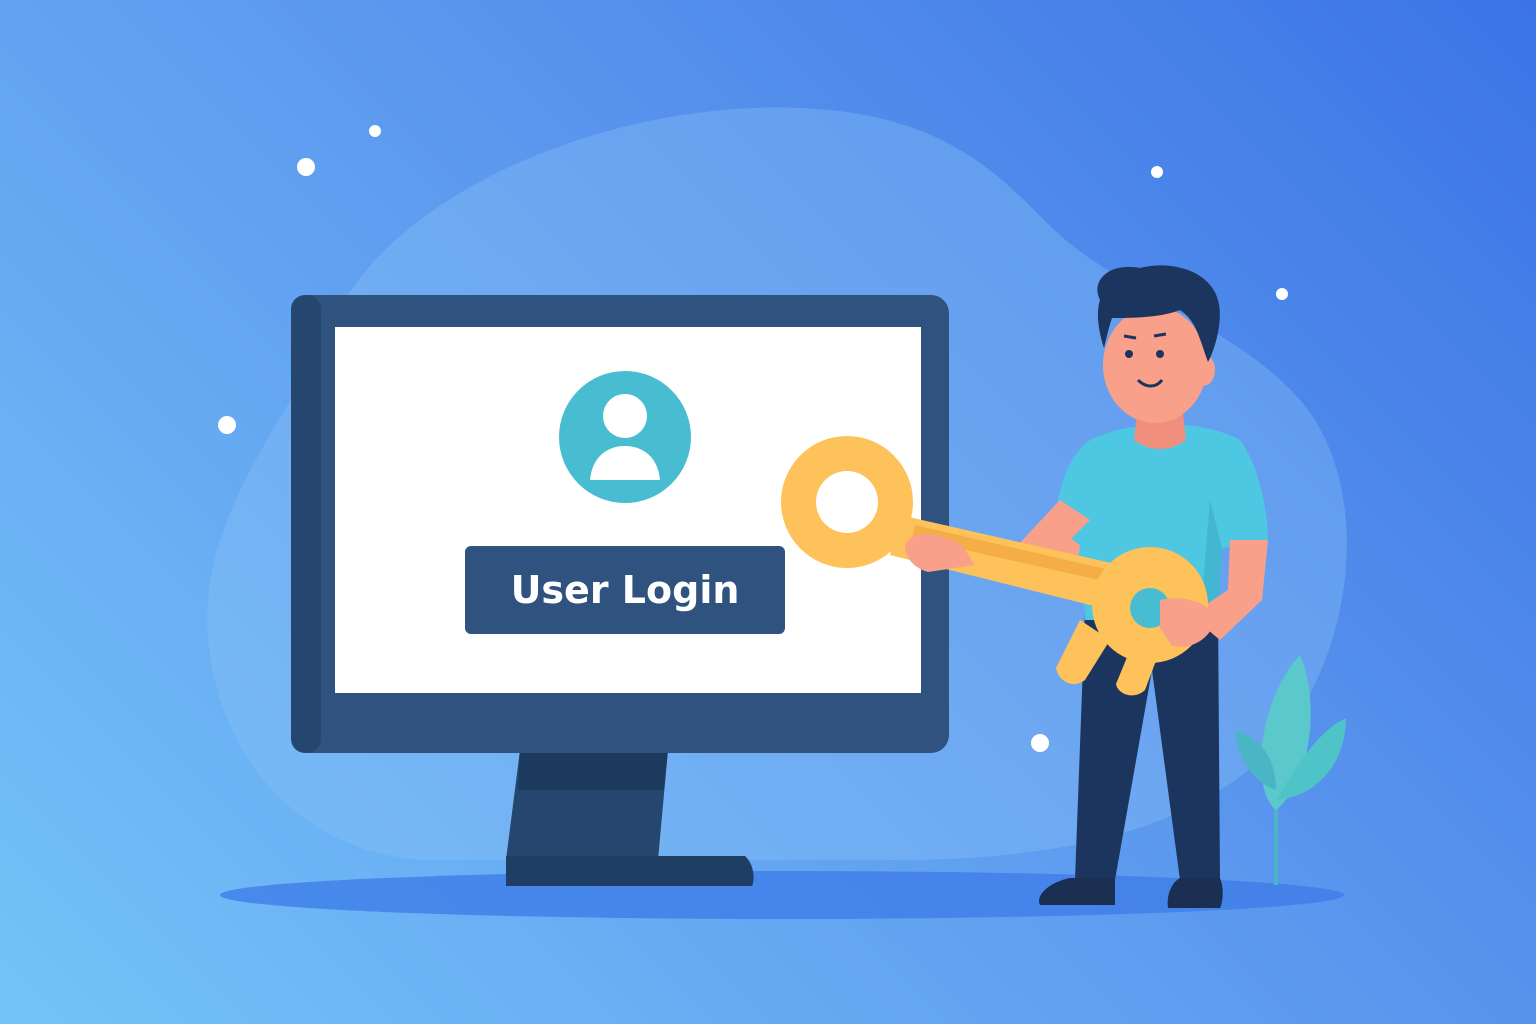 The image size is (1536, 1024). Describe the element at coordinates (625, 437) in the screenshot. I see `user-avatar-icon` at that location.